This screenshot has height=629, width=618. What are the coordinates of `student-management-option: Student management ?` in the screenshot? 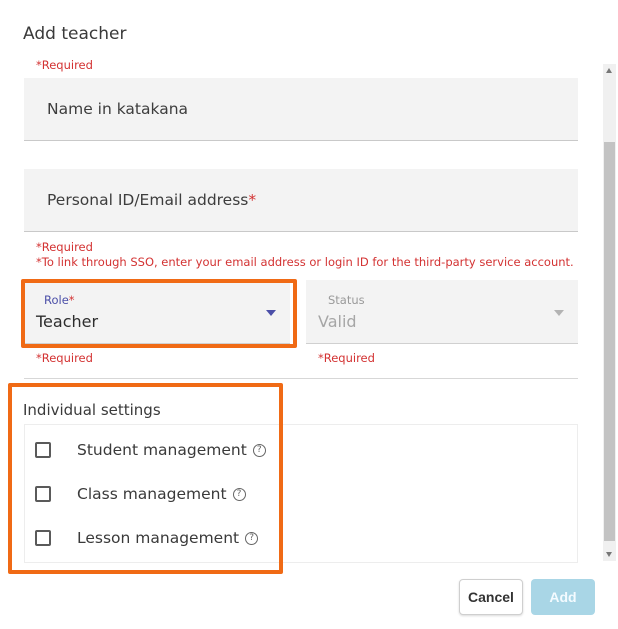 It's located at (150, 450).